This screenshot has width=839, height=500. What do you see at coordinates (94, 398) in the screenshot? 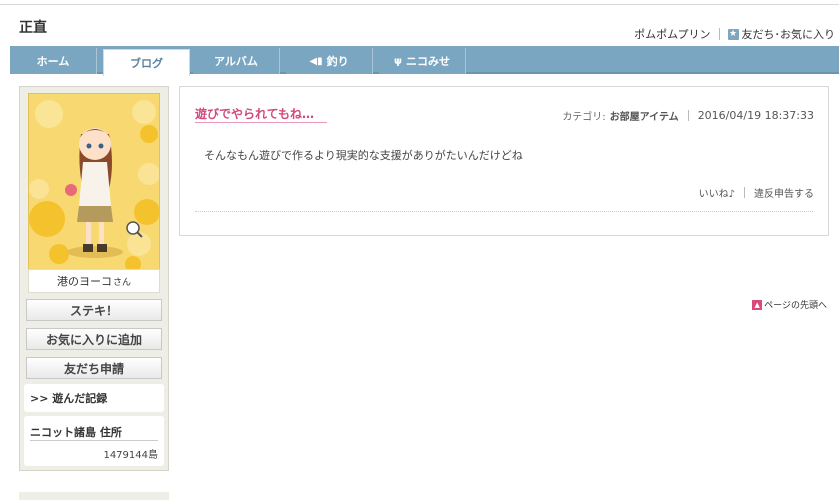
I see `played-record-link: >> 遊んだ記録` at bounding box center [94, 398].